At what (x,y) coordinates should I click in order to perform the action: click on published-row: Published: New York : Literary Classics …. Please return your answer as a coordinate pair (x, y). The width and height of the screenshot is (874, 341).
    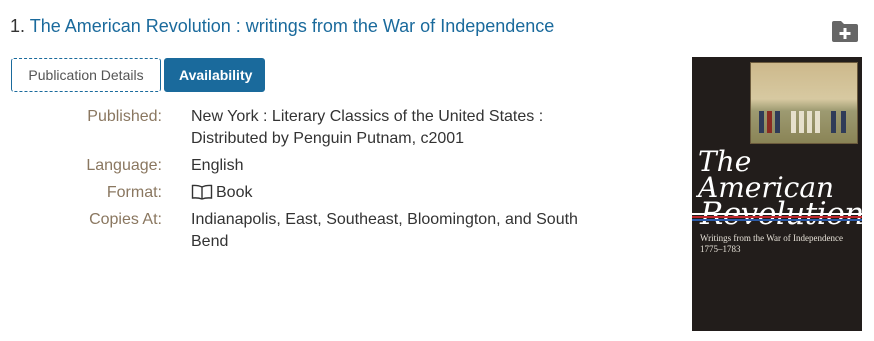
    Looking at the image, I should click on (320, 128).